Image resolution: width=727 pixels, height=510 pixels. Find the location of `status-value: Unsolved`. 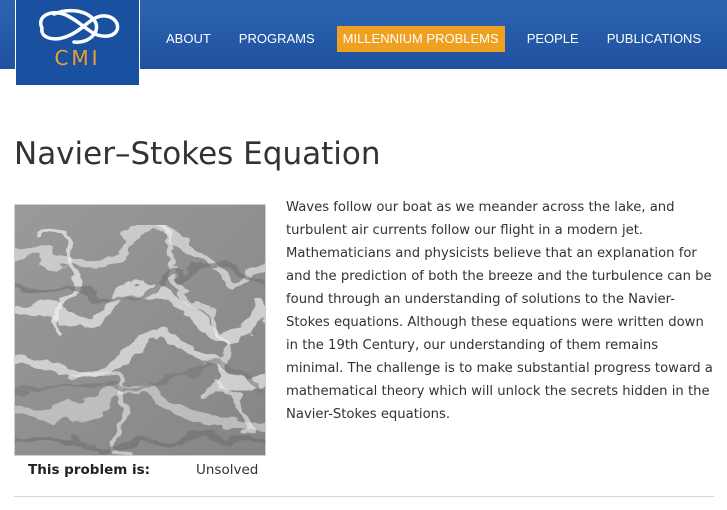

status-value: Unsolved is located at coordinates (227, 470).